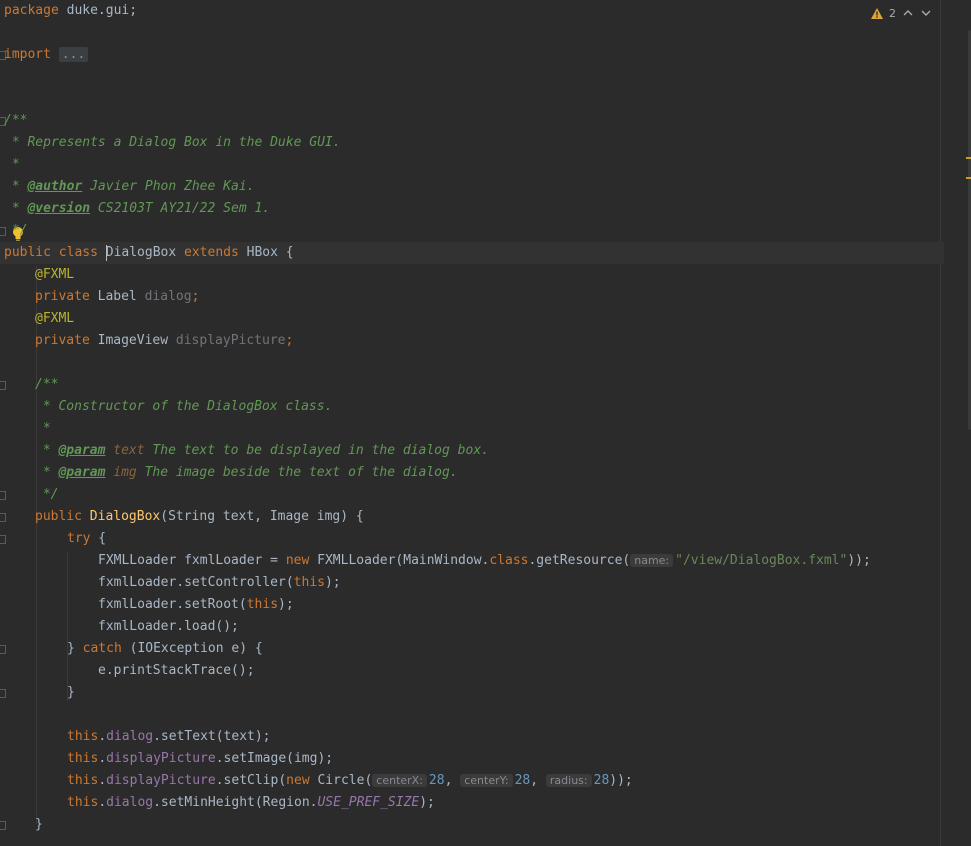 This screenshot has width=971, height=846. I want to click on code-line: fxmlLoader.load();, so click(485, 627).